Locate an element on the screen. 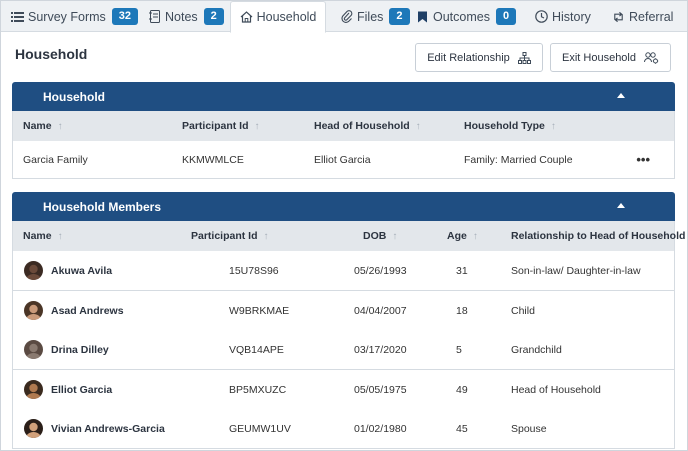 The height and width of the screenshot is (451, 688). dob: 05/05/1975 is located at coordinates (380, 390).